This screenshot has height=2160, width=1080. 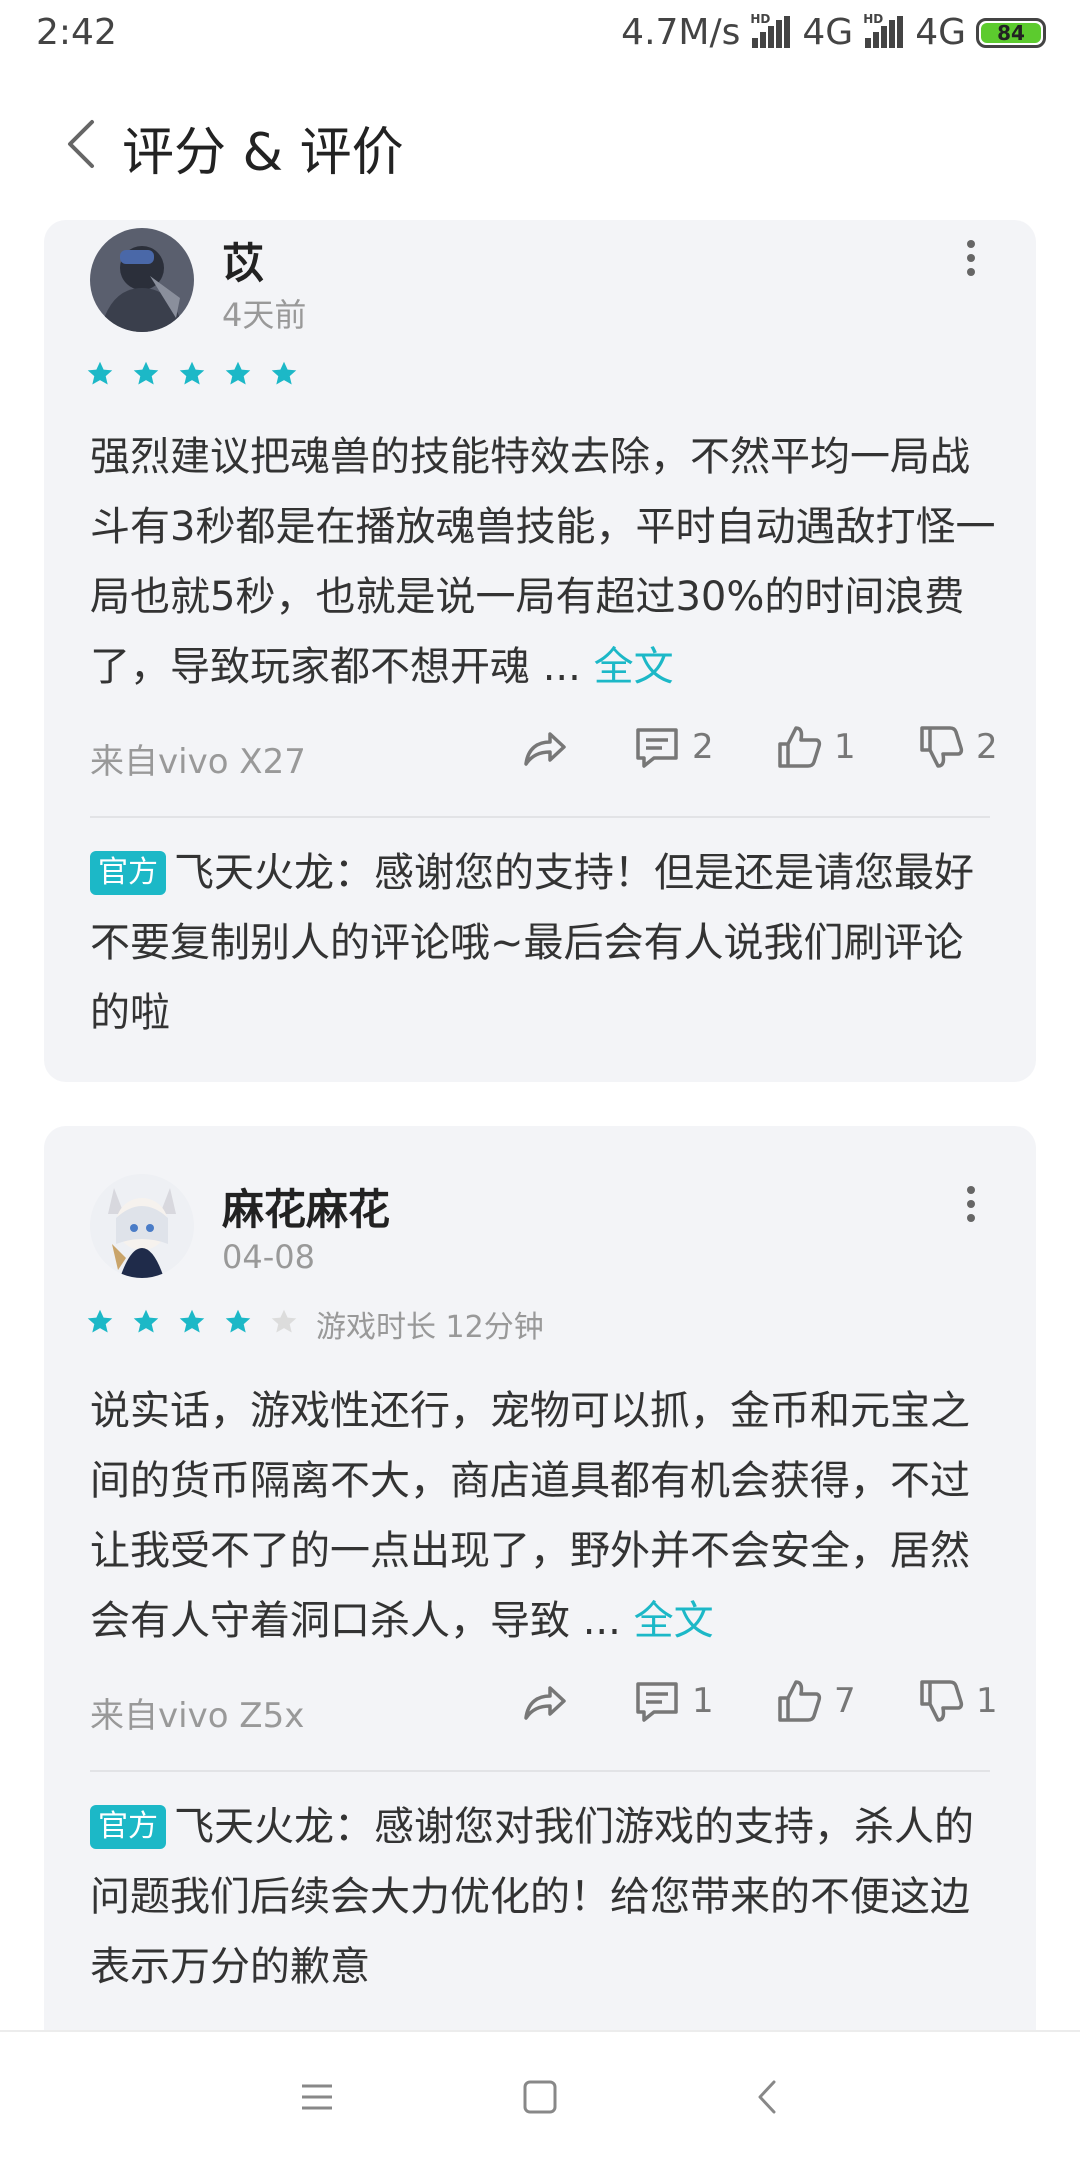 What do you see at coordinates (540, 145) in the screenshot?
I see `app-header: 评分 & 评价` at bounding box center [540, 145].